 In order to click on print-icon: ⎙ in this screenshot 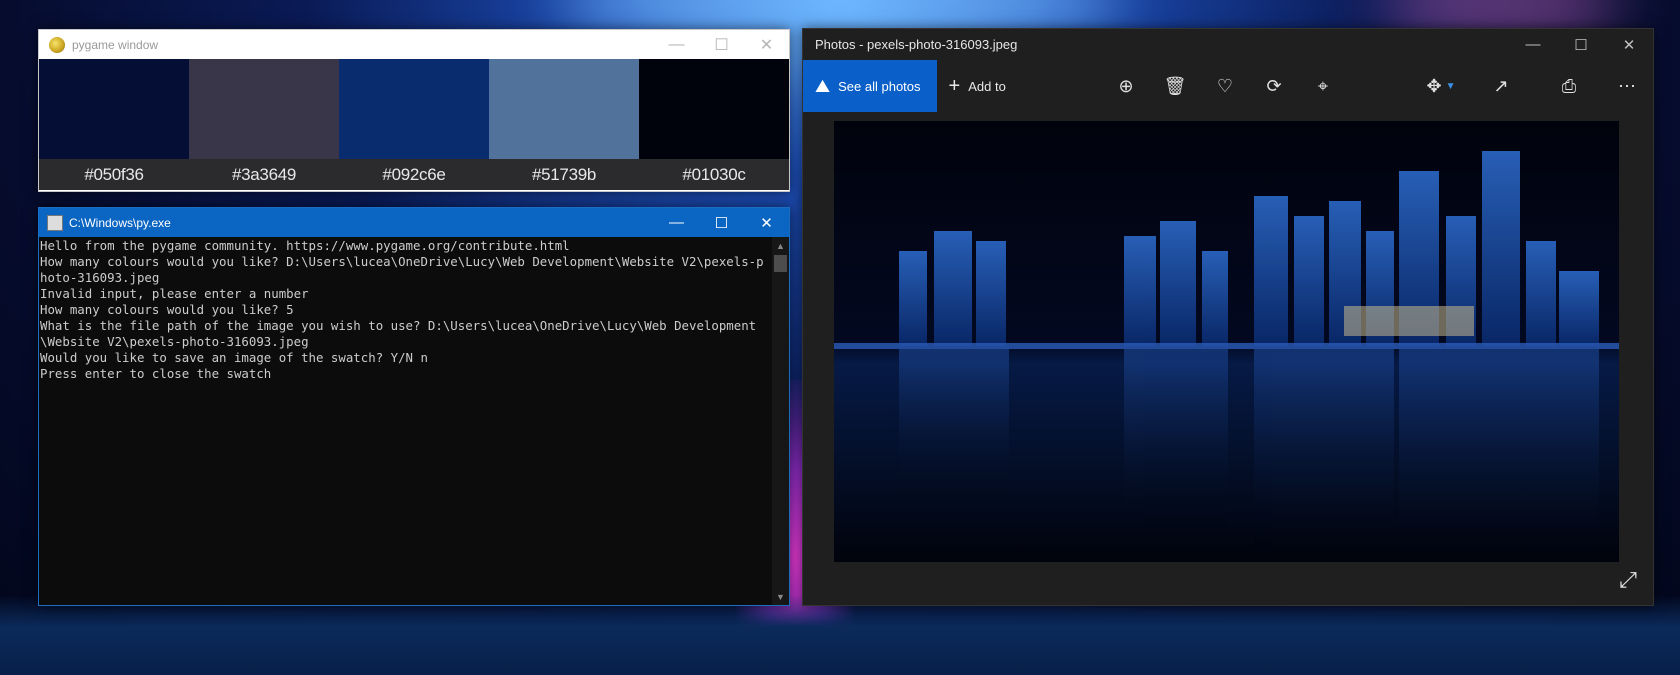, I will do `click(1569, 85)`.